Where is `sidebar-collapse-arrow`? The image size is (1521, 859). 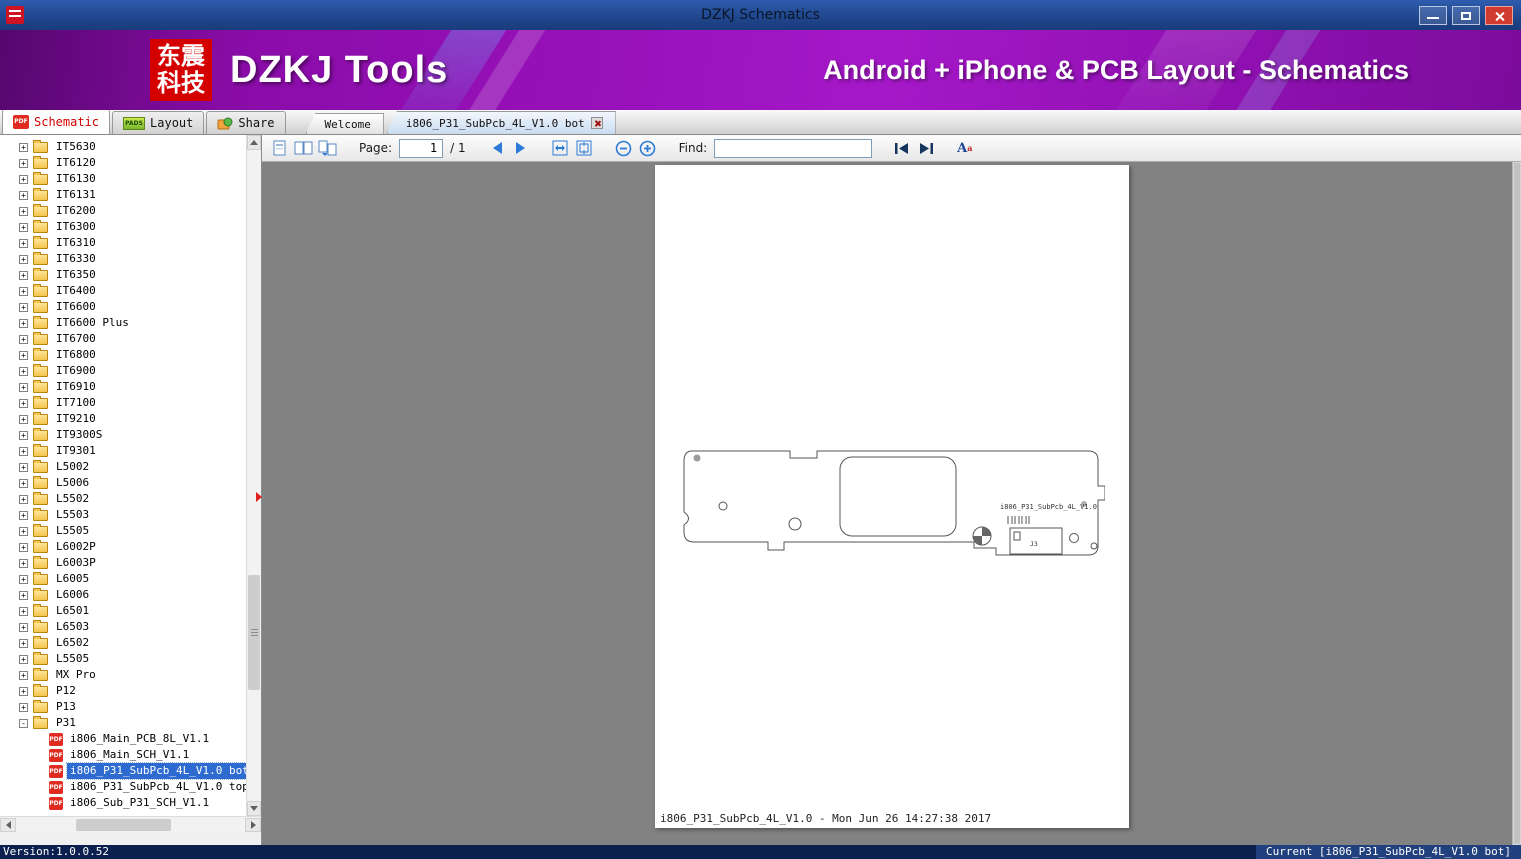 sidebar-collapse-arrow is located at coordinates (259, 497).